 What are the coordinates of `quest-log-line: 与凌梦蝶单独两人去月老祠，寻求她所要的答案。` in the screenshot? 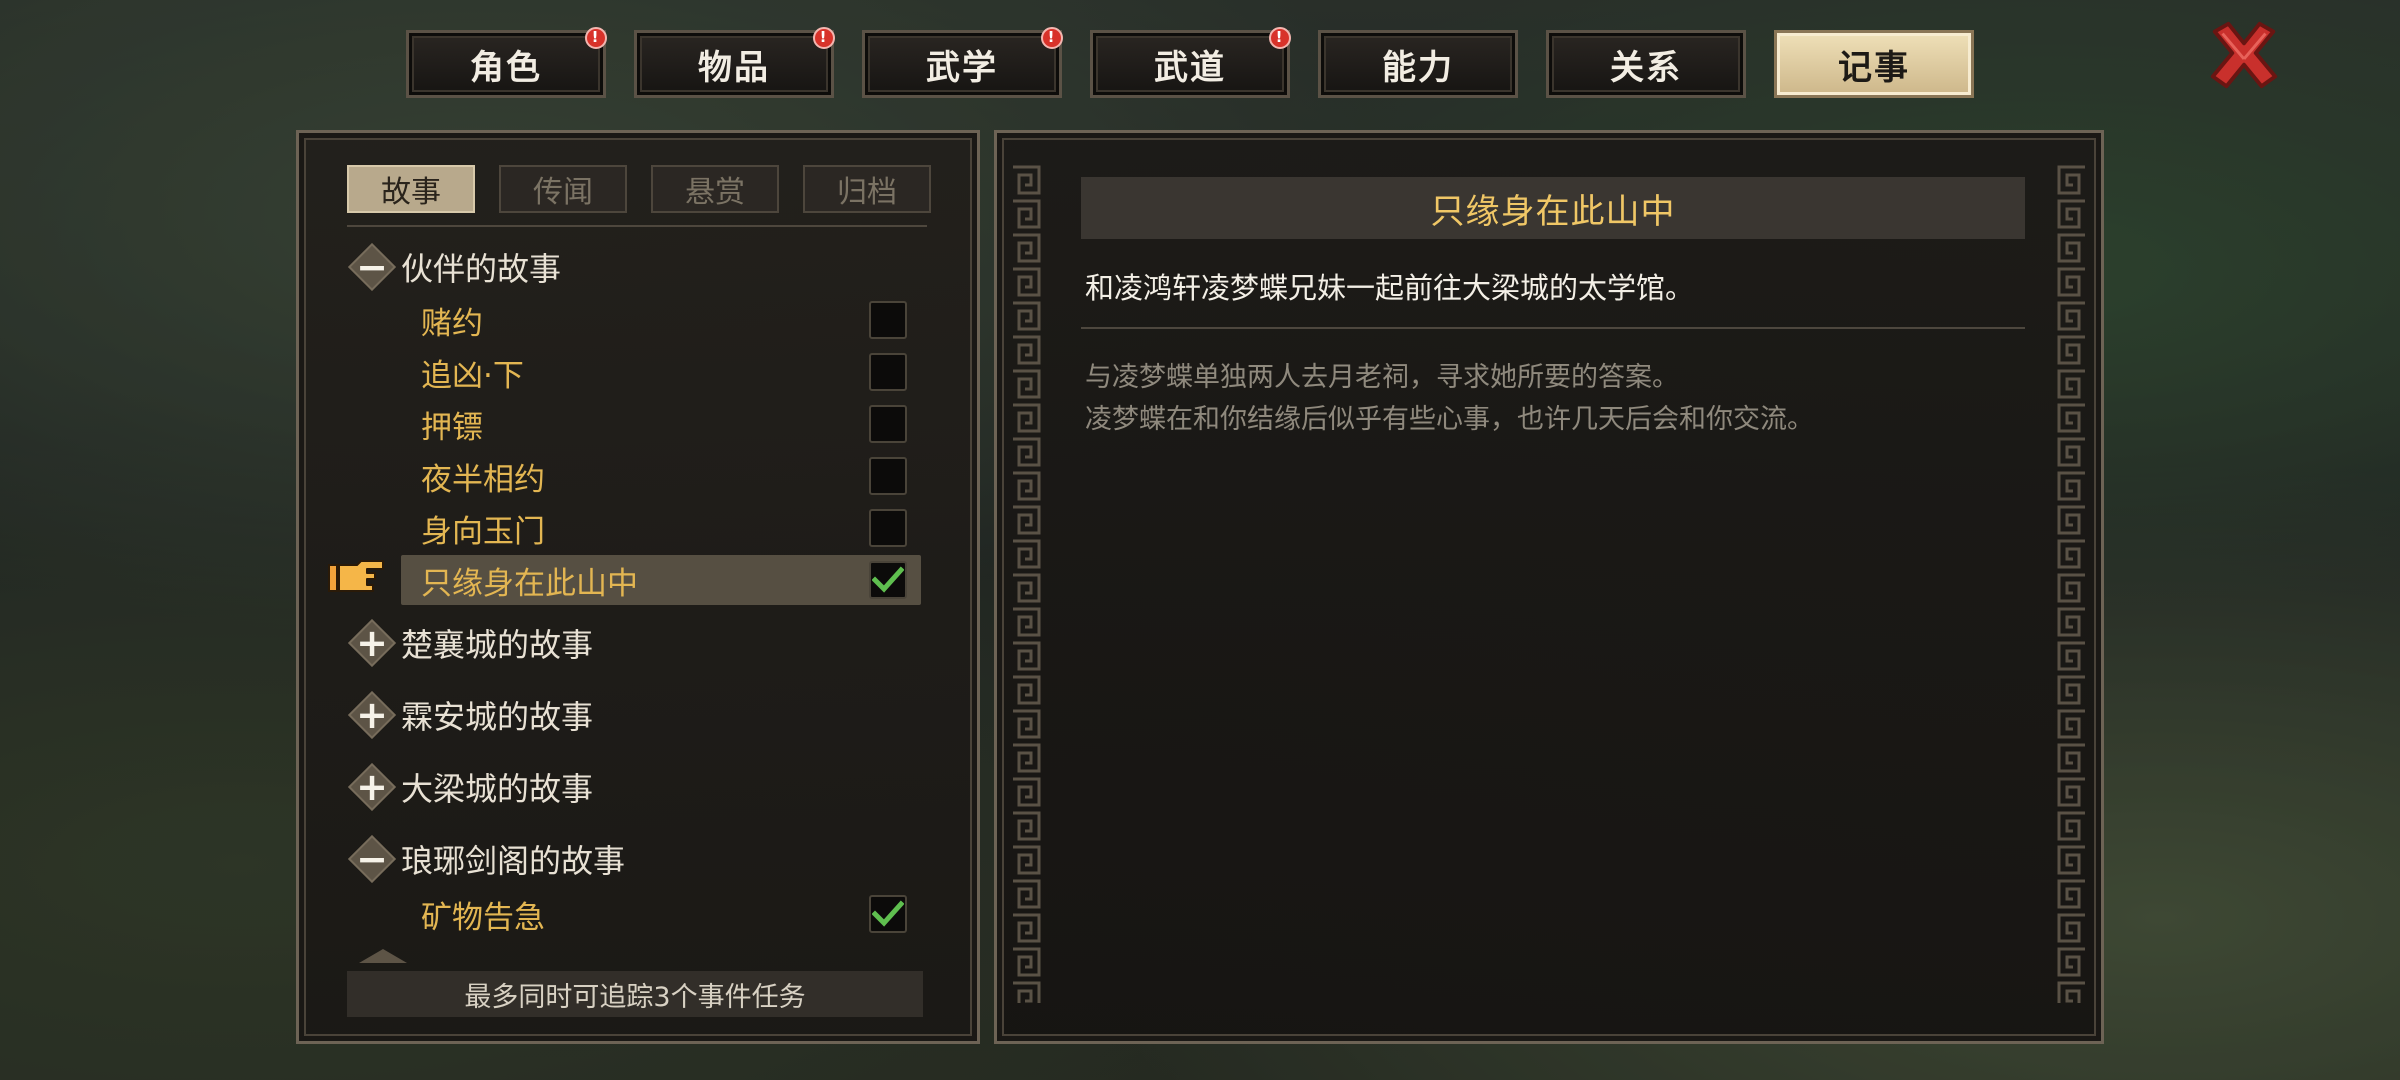 It's located at (1382, 377).